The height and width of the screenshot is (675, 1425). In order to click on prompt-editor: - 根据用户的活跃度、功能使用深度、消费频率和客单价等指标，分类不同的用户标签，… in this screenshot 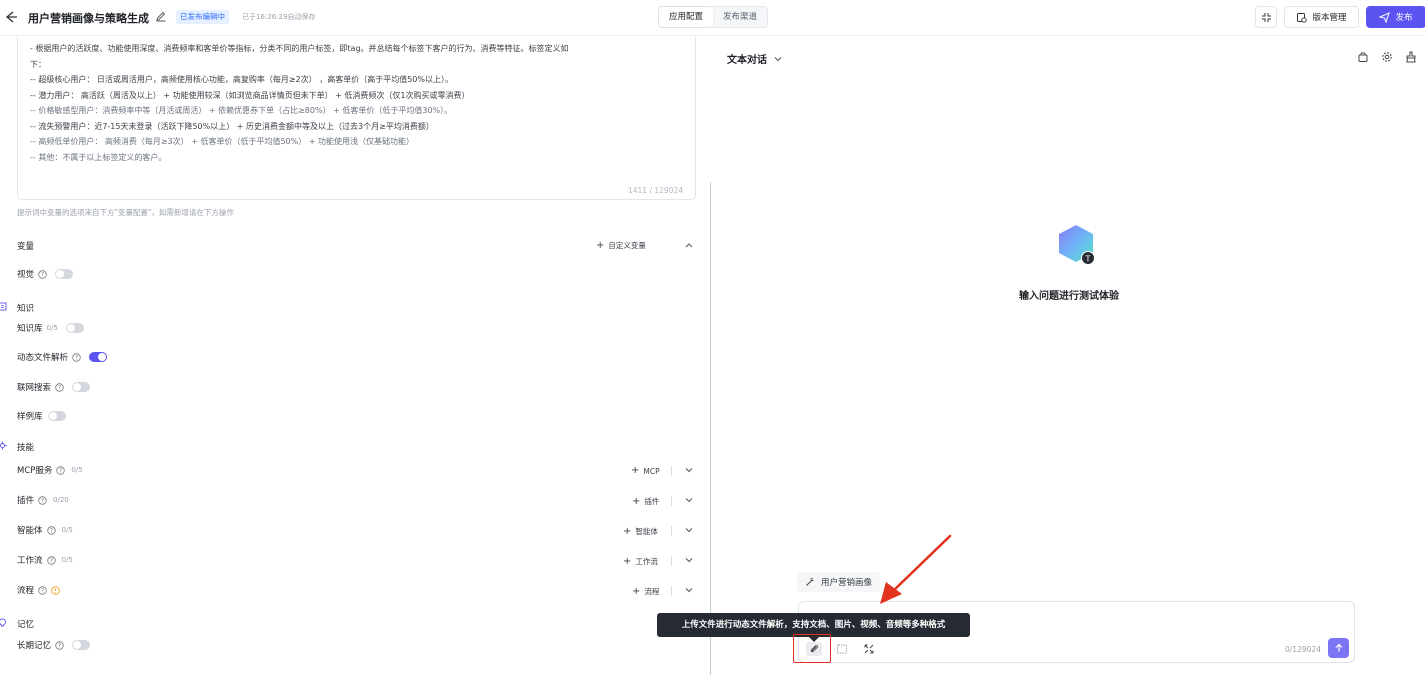, I will do `click(356, 118)`.